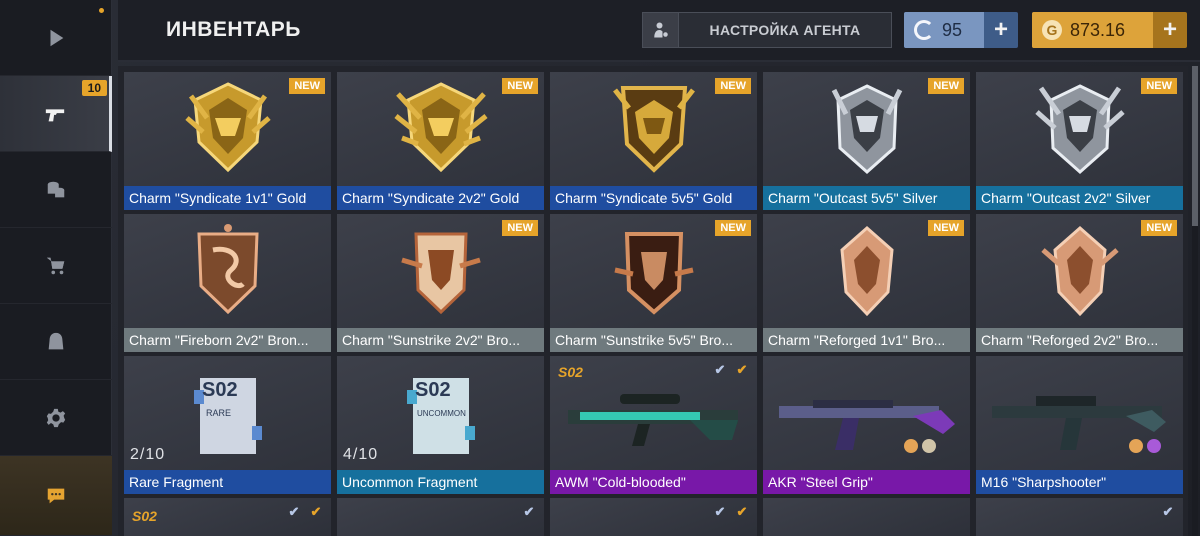  Describe the element at coordinates (1195, 301) in the screenshot. I see `grid-scrollbar` at that location.